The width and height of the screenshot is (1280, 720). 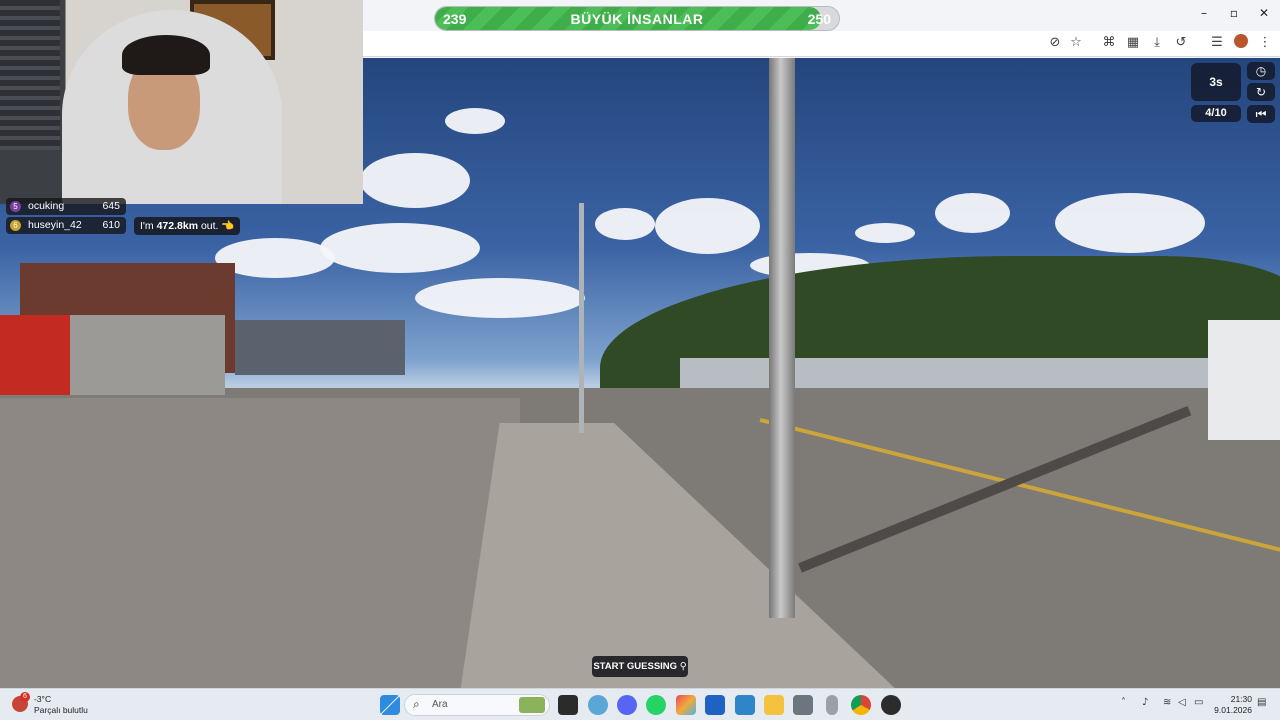 I want to click on freight-train, so click(x=945, y=373).